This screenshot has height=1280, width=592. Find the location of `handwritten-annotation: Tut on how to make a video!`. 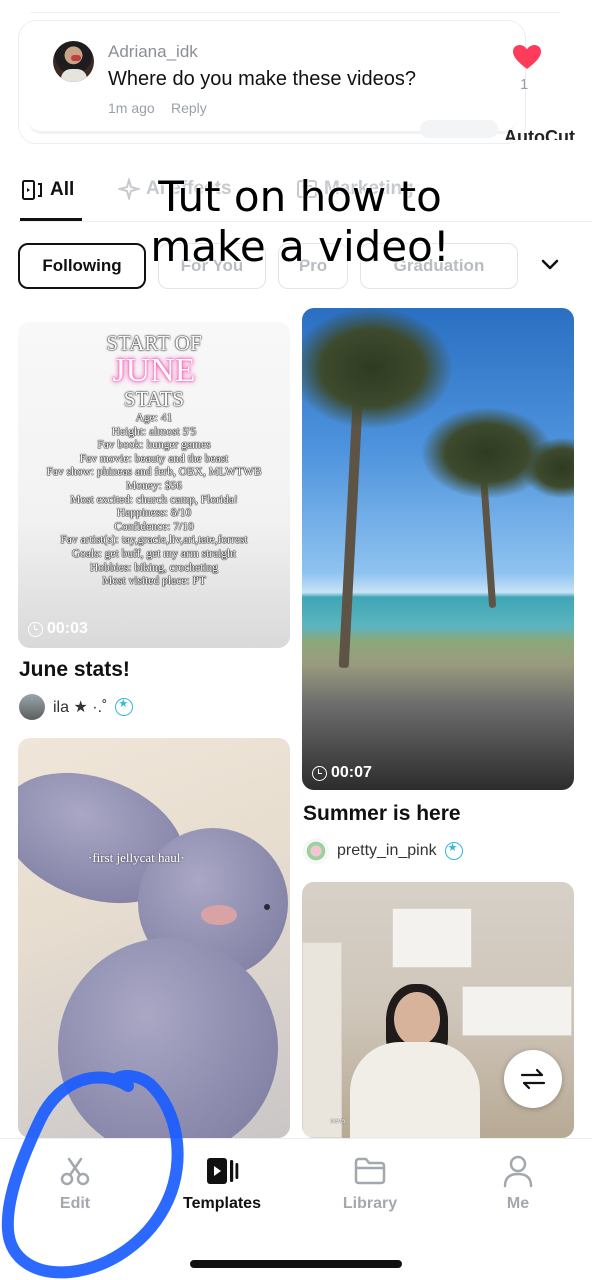

handwritten-annotation: Tut on how to make a video! is located at coordinates (300, 222).